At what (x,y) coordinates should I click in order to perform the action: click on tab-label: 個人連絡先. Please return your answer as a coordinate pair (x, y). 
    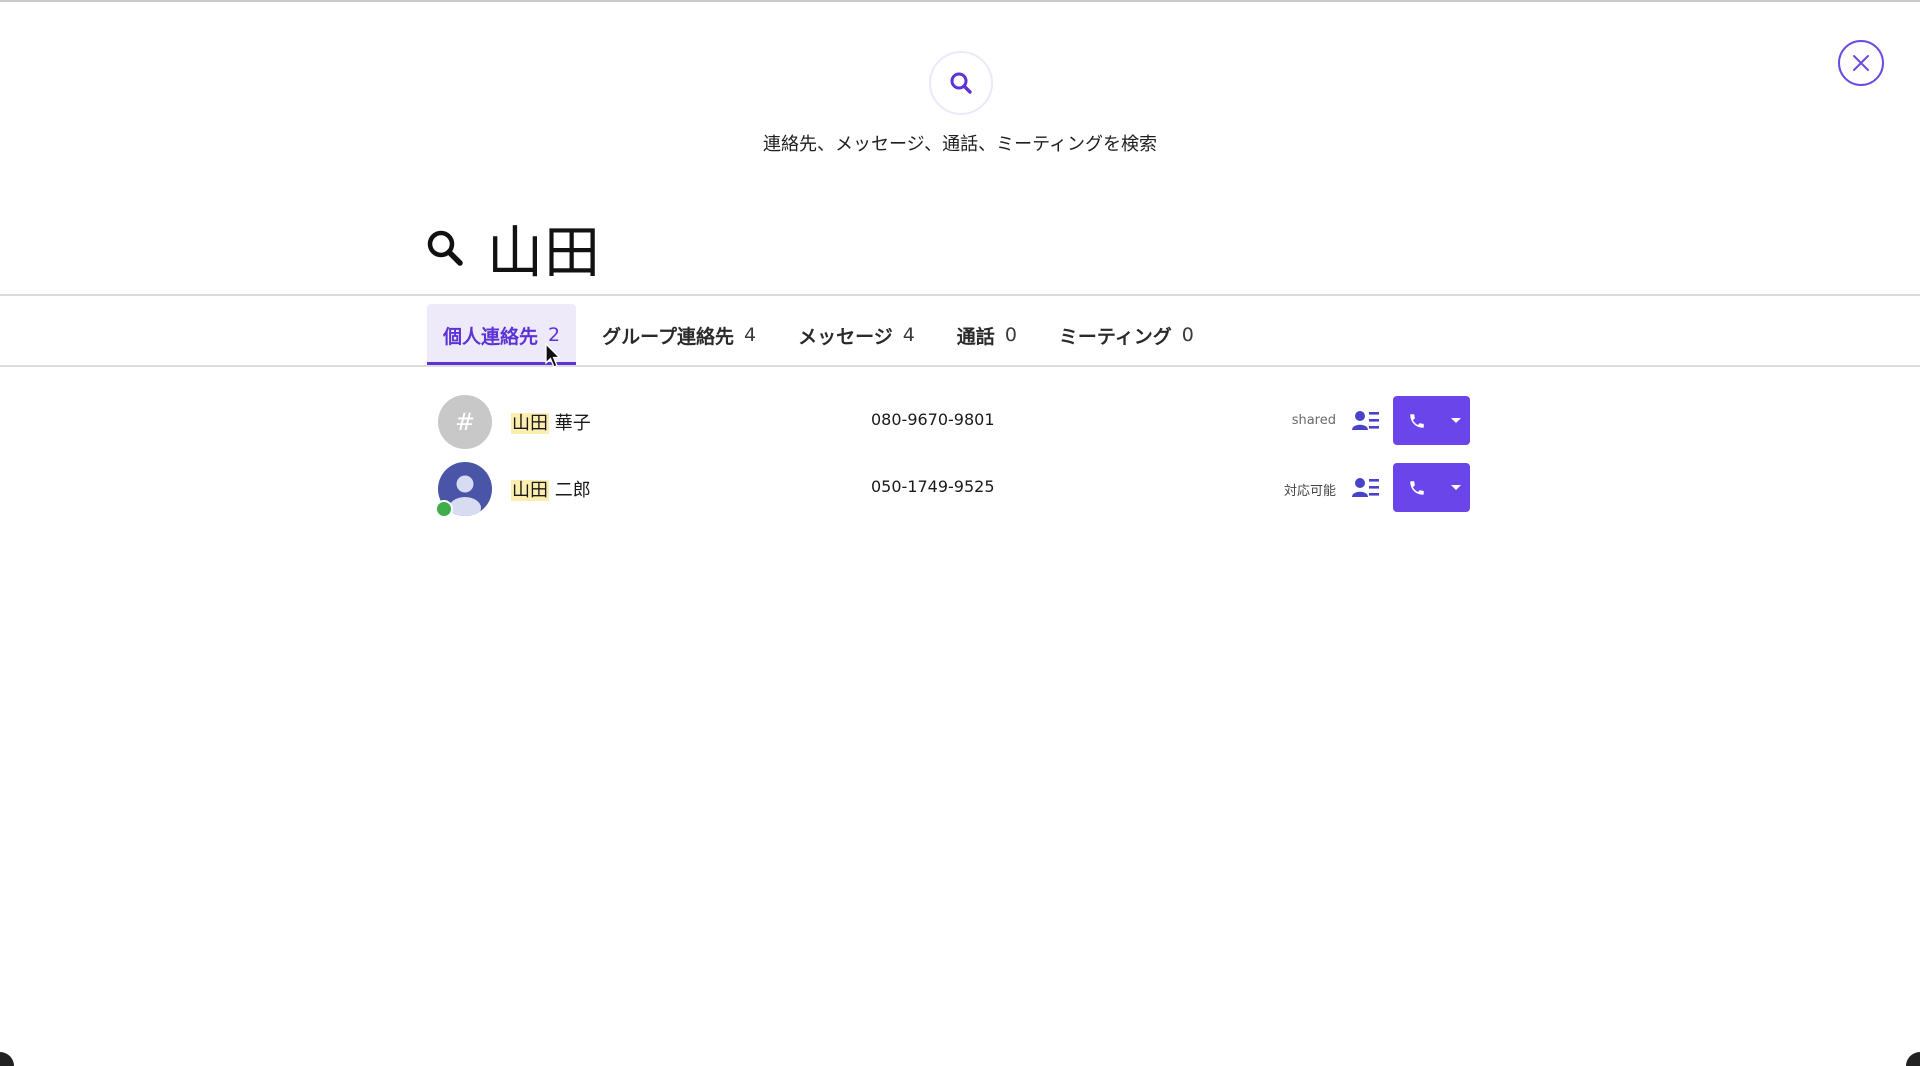
    Looking at the image, I should click on (491, 336).